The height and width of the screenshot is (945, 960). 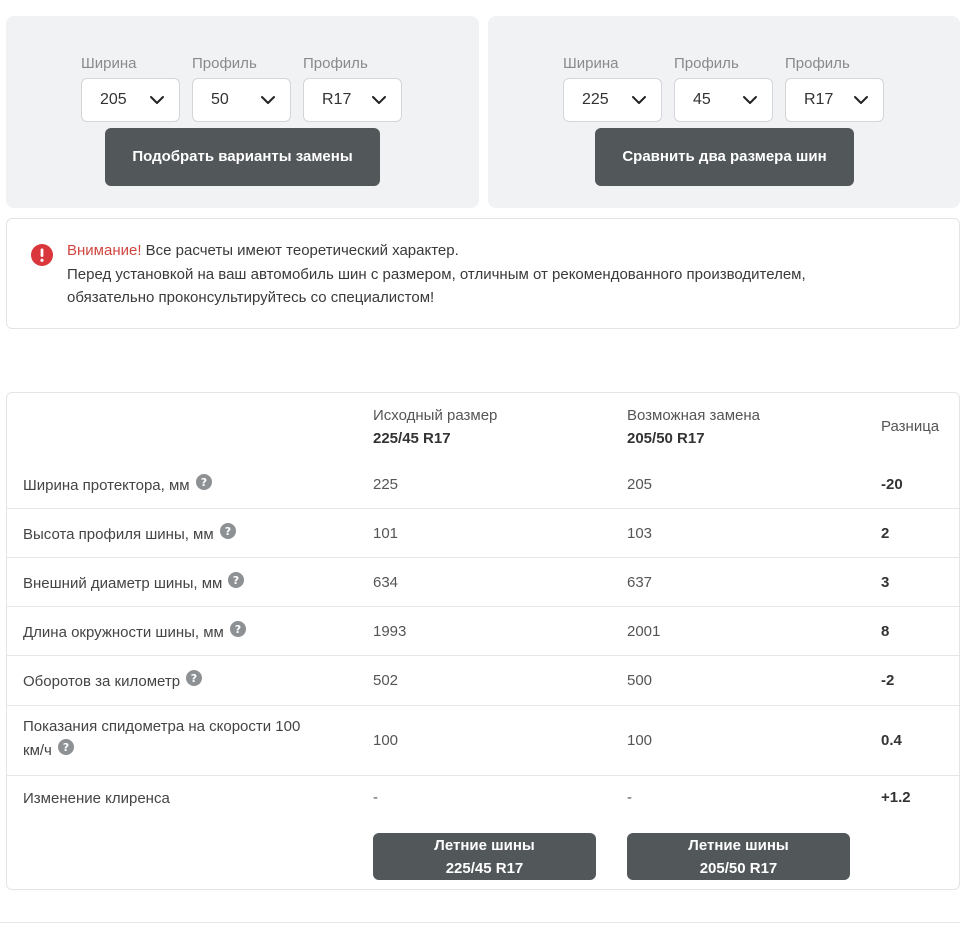 What do you see at coordinates (104, 250) in the screenshot?
I see `warning-accent: Внимание!` at bounding box center [104, 250].